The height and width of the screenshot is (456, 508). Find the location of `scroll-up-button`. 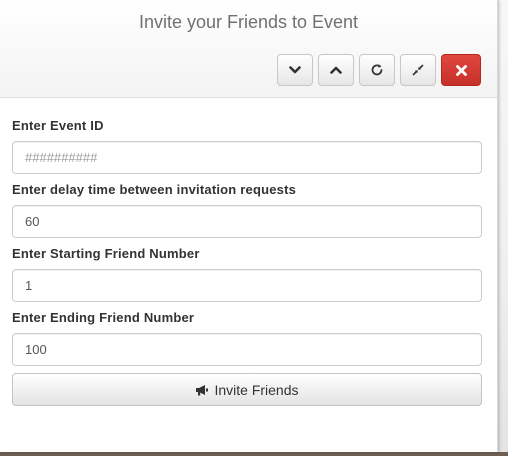

scroll-up-button is located at coordinates (336, 70).